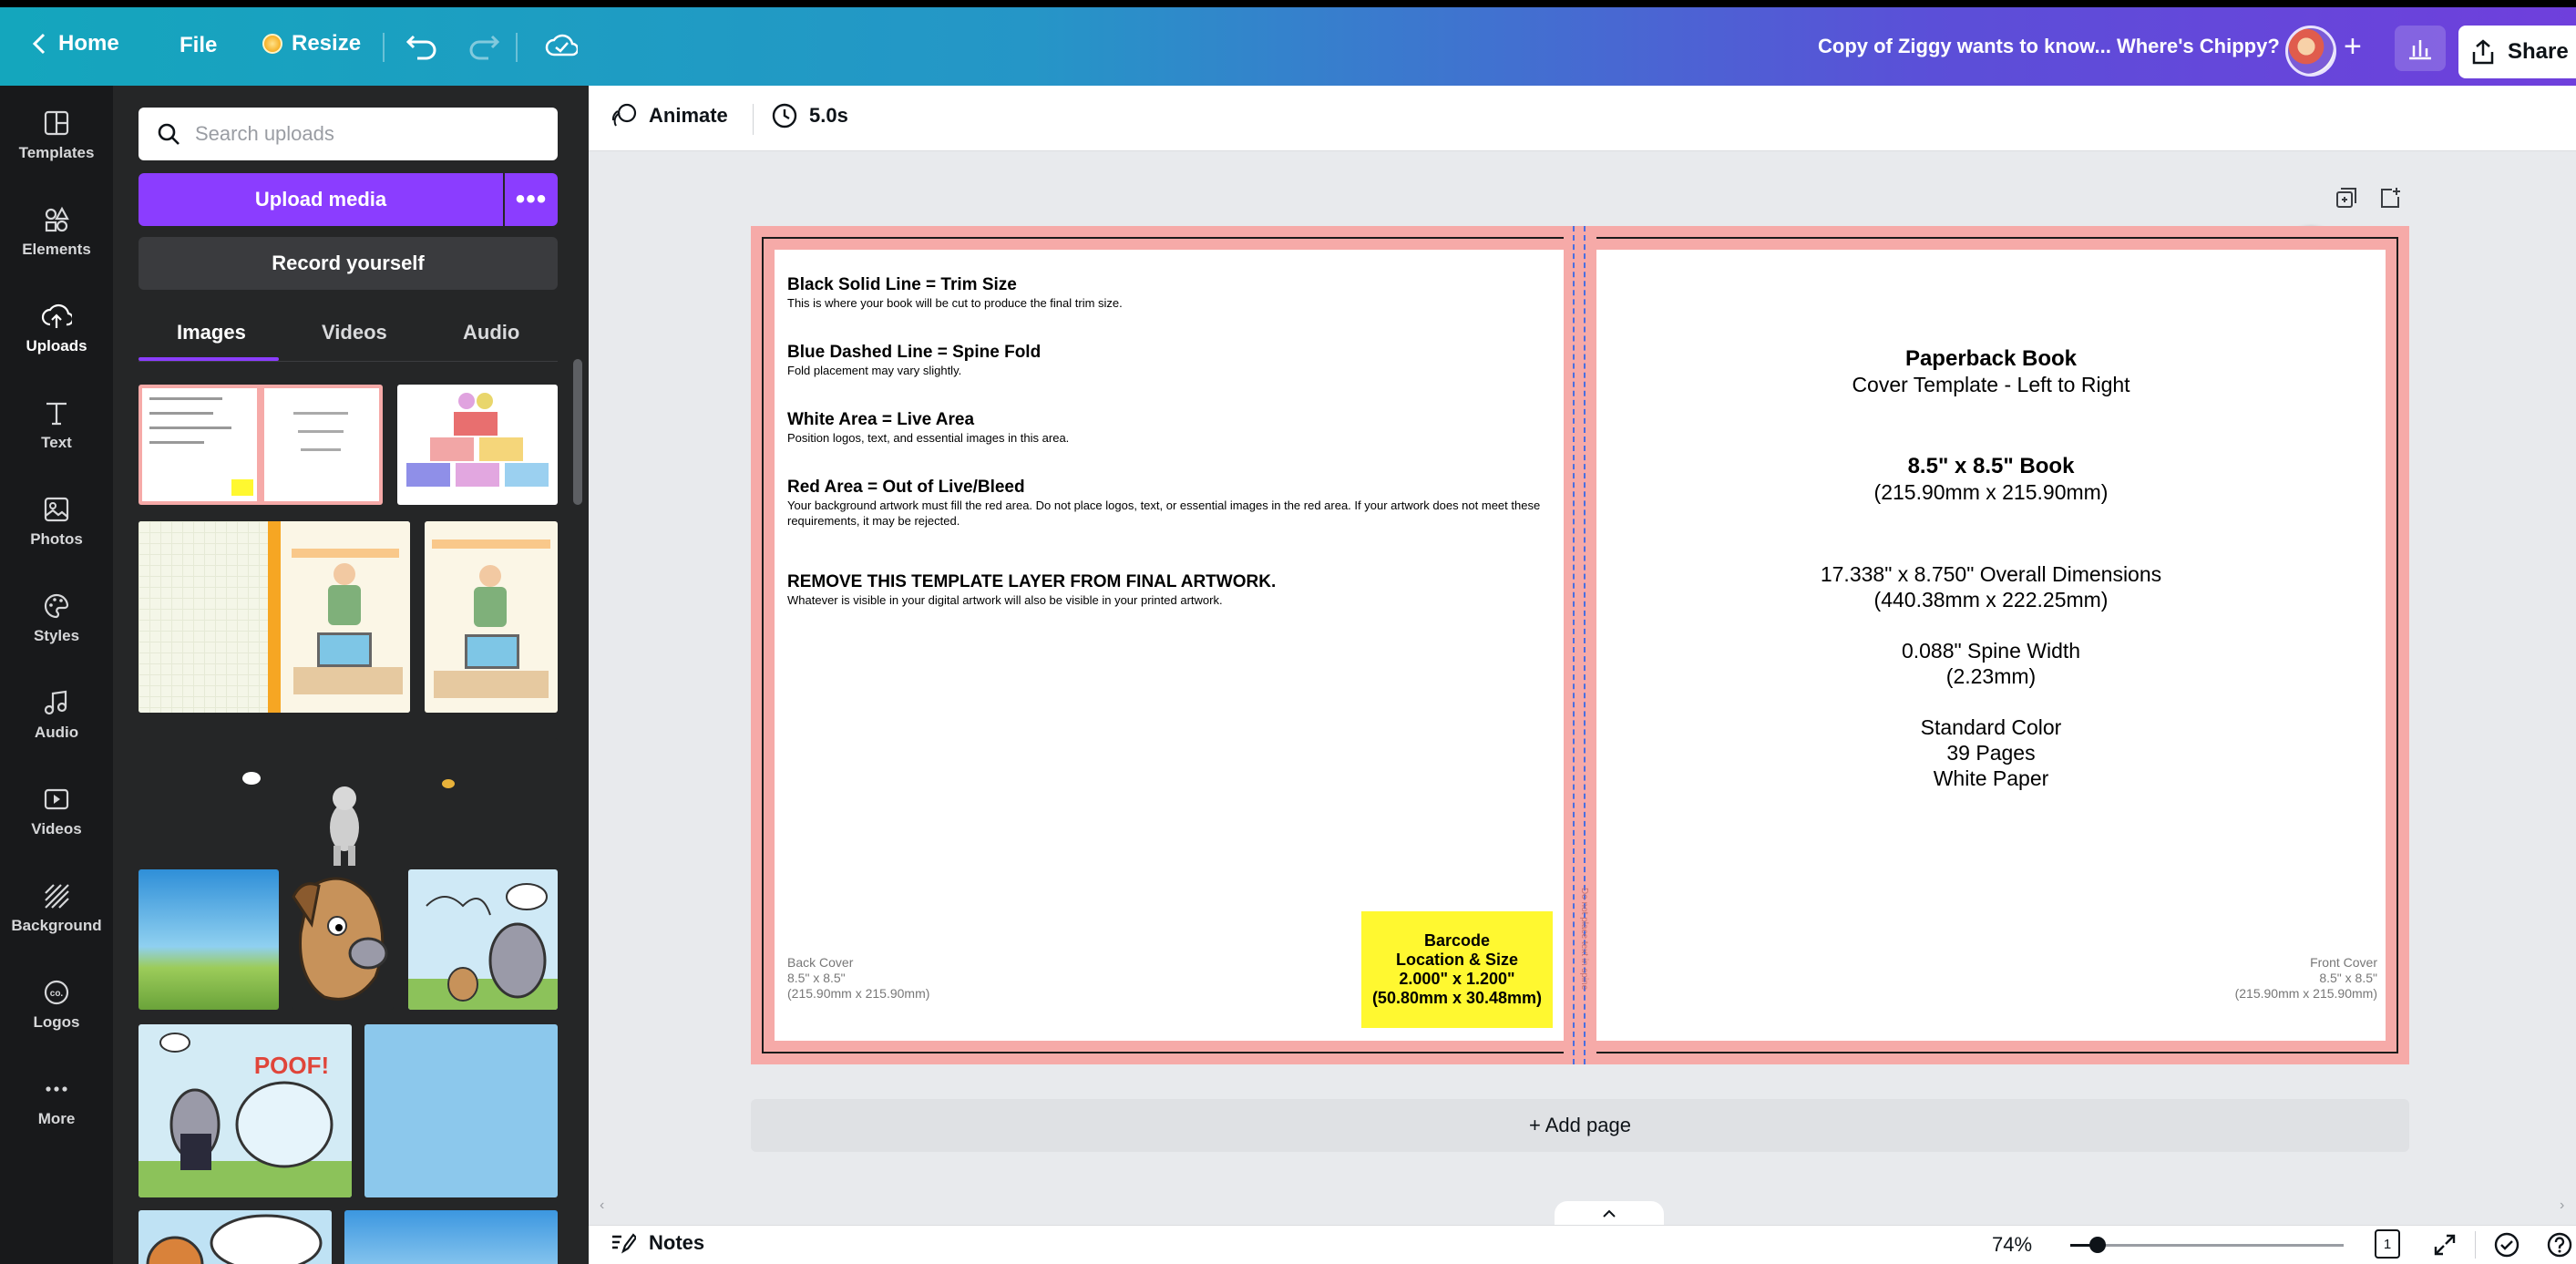 Image resolution: width=2576 pixels, height=1264 pixels. What do you see at coordinates (57, 539) in the screenshot?
I see `rail-label: Photos` at bounding box center [57, 539].